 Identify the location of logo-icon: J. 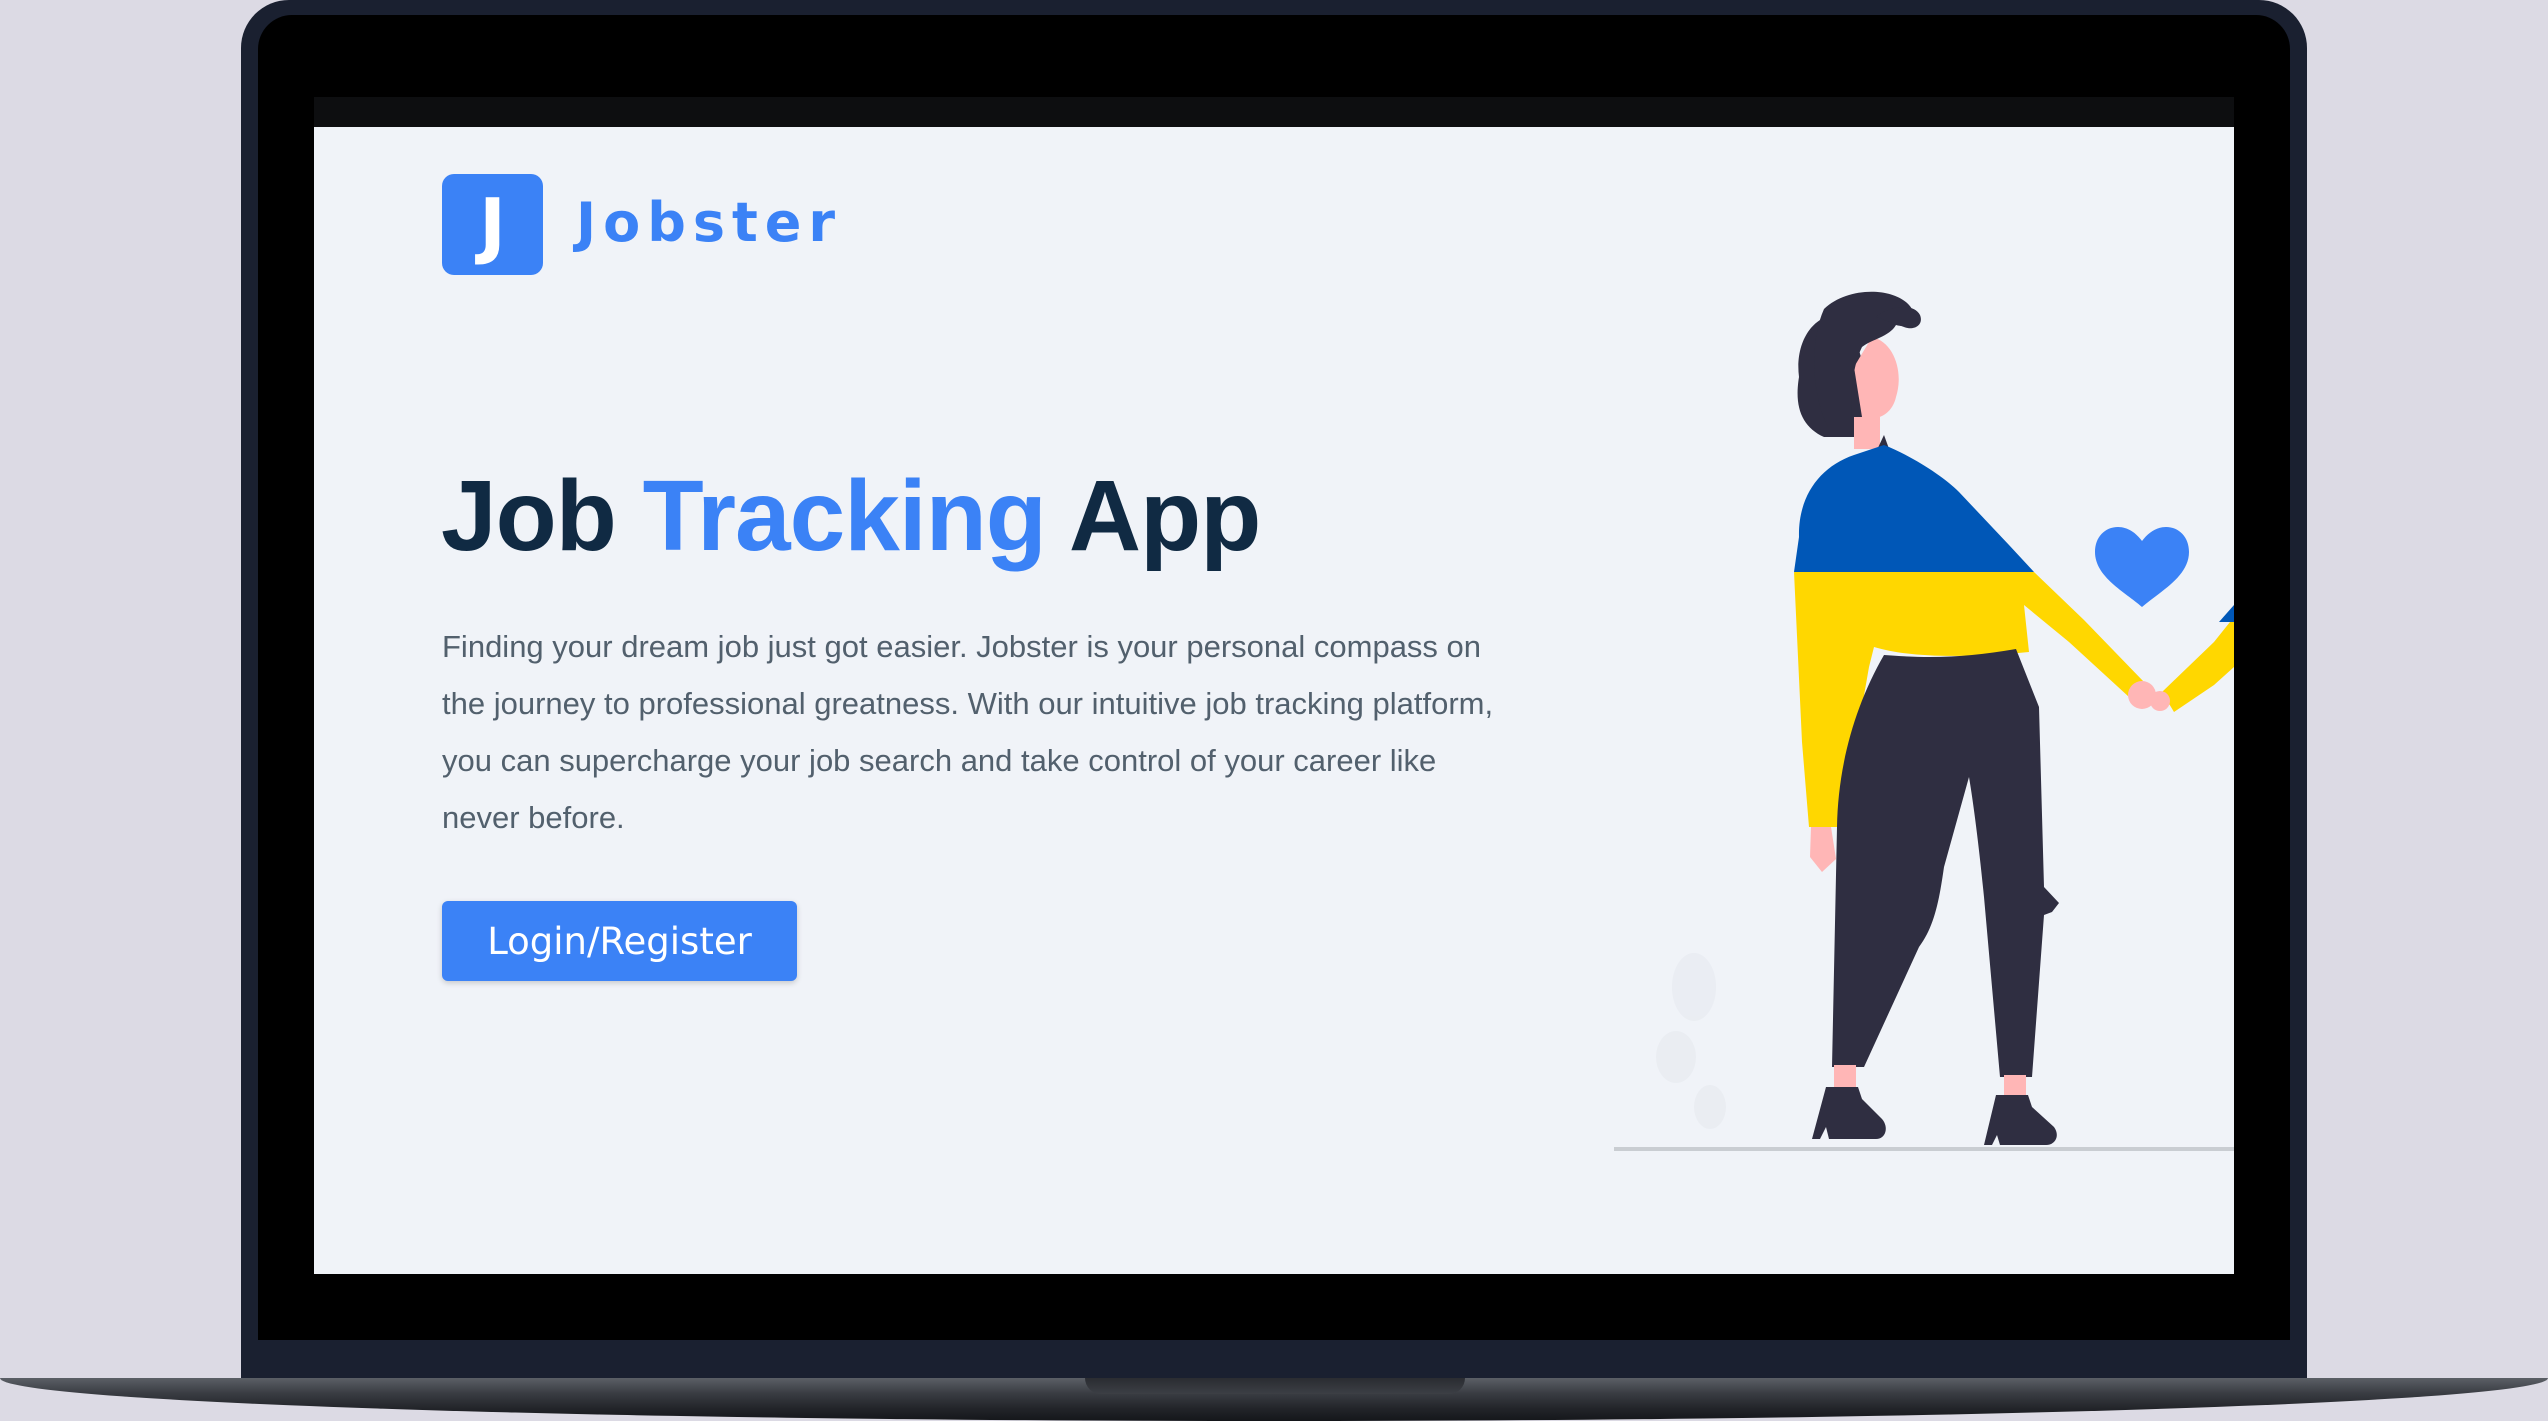
(492, 224).